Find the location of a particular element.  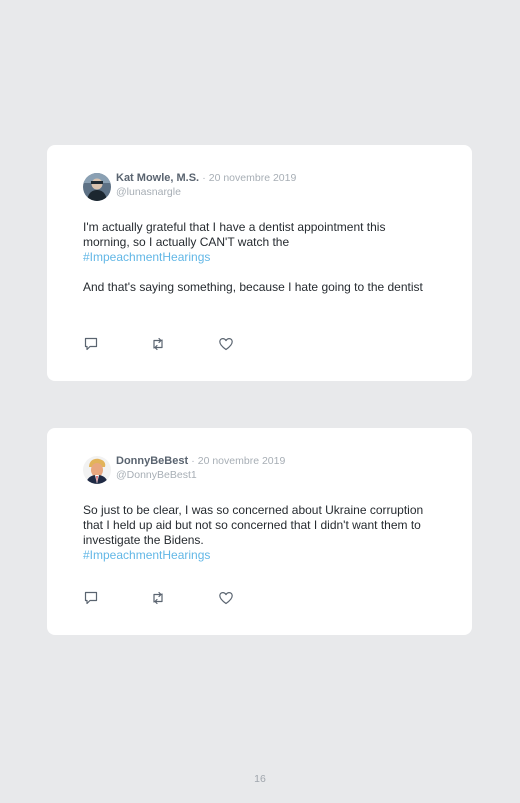

author-handle: @DonnyBeBest1 is located at coordinates (200, 475).